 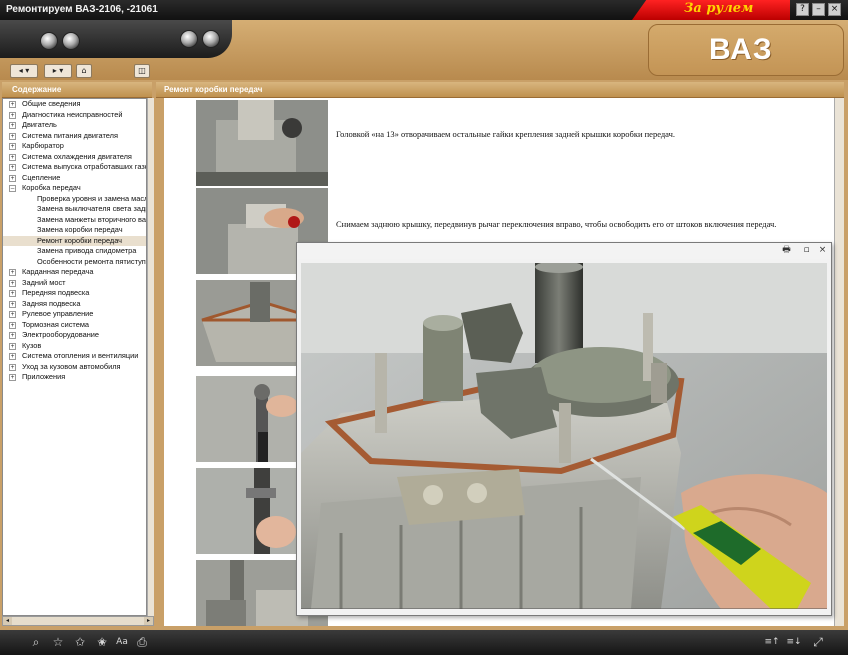 I want to click on back-button: ◂ ▾, so click(x=24, y=71).